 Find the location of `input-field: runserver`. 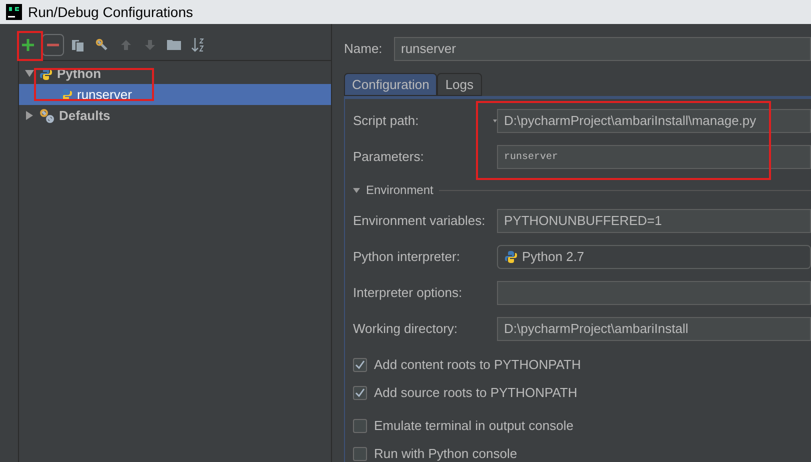

input-field: runserver is located at coordinates (654, 157).